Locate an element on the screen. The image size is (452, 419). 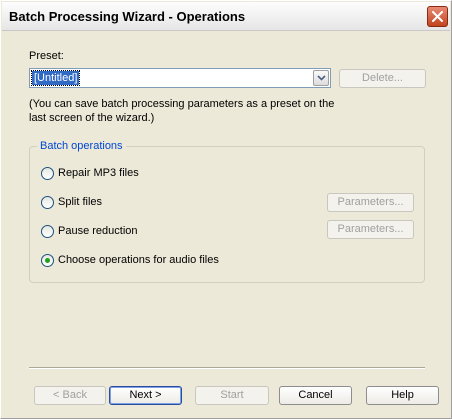
radio-label: Repair MP3 files is located at coordinates (98, 173).